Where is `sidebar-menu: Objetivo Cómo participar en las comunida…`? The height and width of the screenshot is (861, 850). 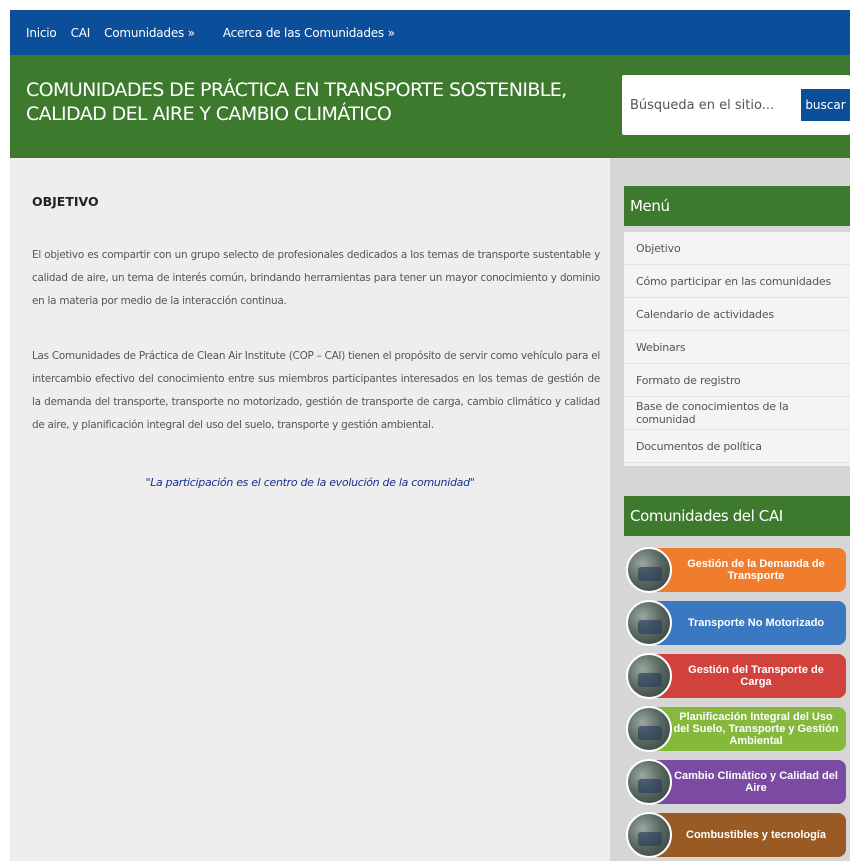 sidebar-menu: Objetivo Cómo participar en las comunida… is located at coordinates (737, 349).